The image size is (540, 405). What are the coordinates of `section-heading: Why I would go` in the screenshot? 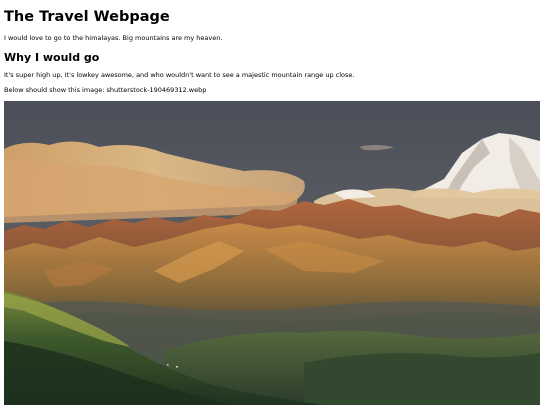 It's located at (52, 57).